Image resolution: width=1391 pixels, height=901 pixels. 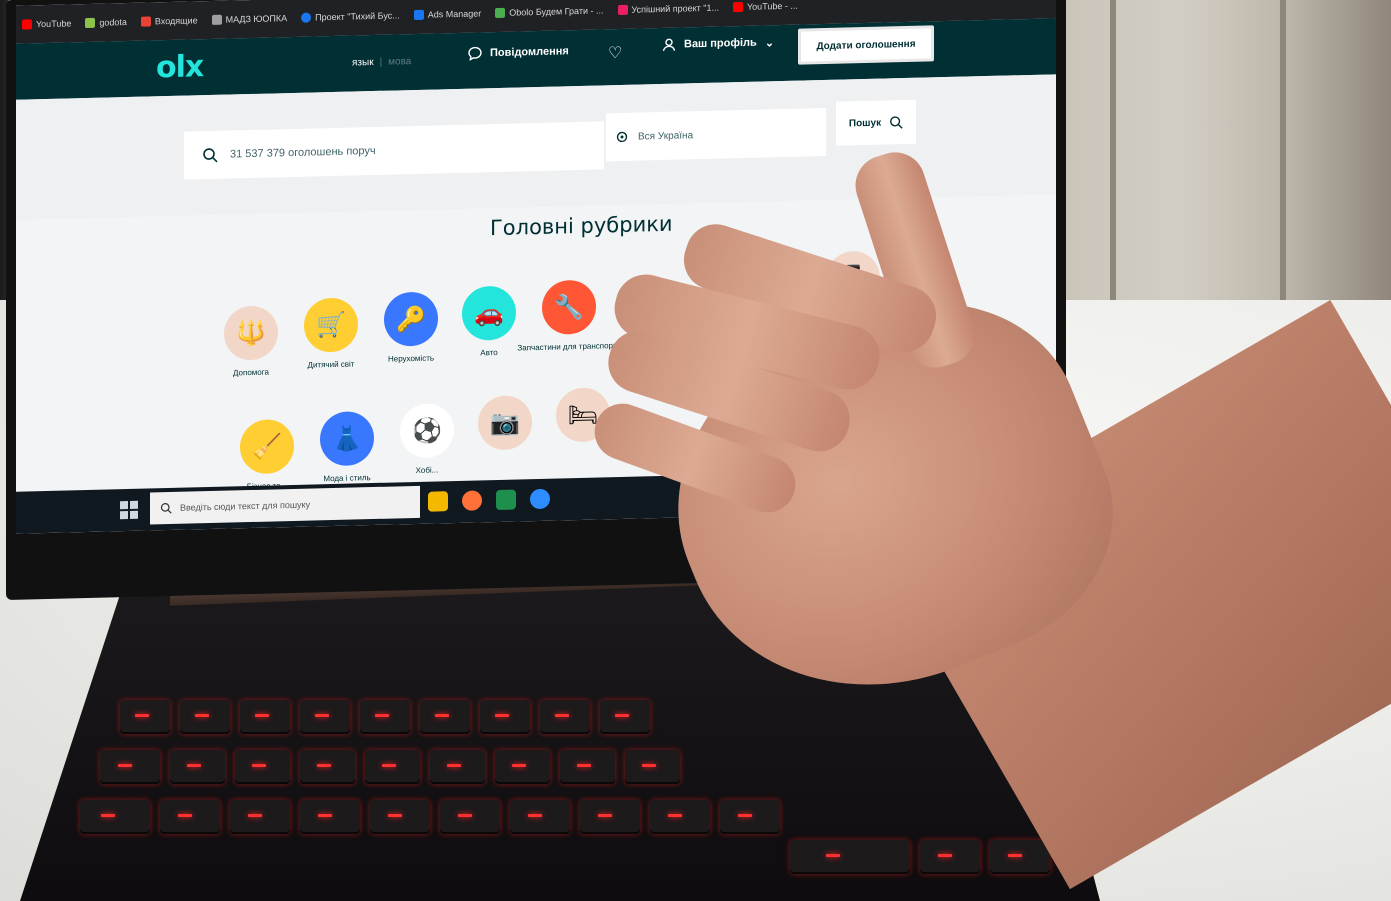 What do you see at coordinates (454, 14) in the screenshot?
I see `bookmark-label: Ads Manager` at bounding box center [454, 14].